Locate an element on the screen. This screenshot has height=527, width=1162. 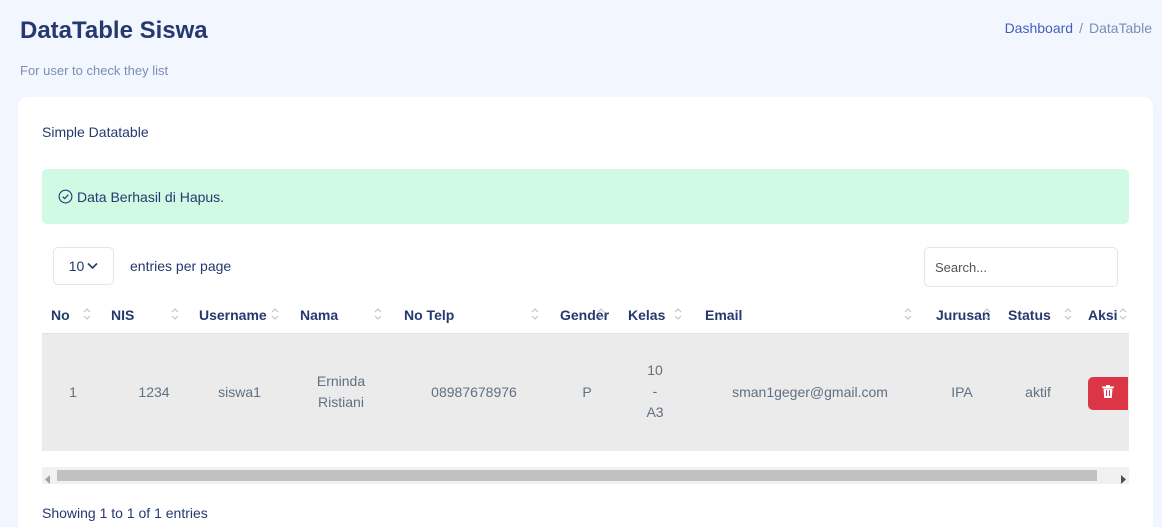
chevron-down-icon is located at coordinates (92, 266).